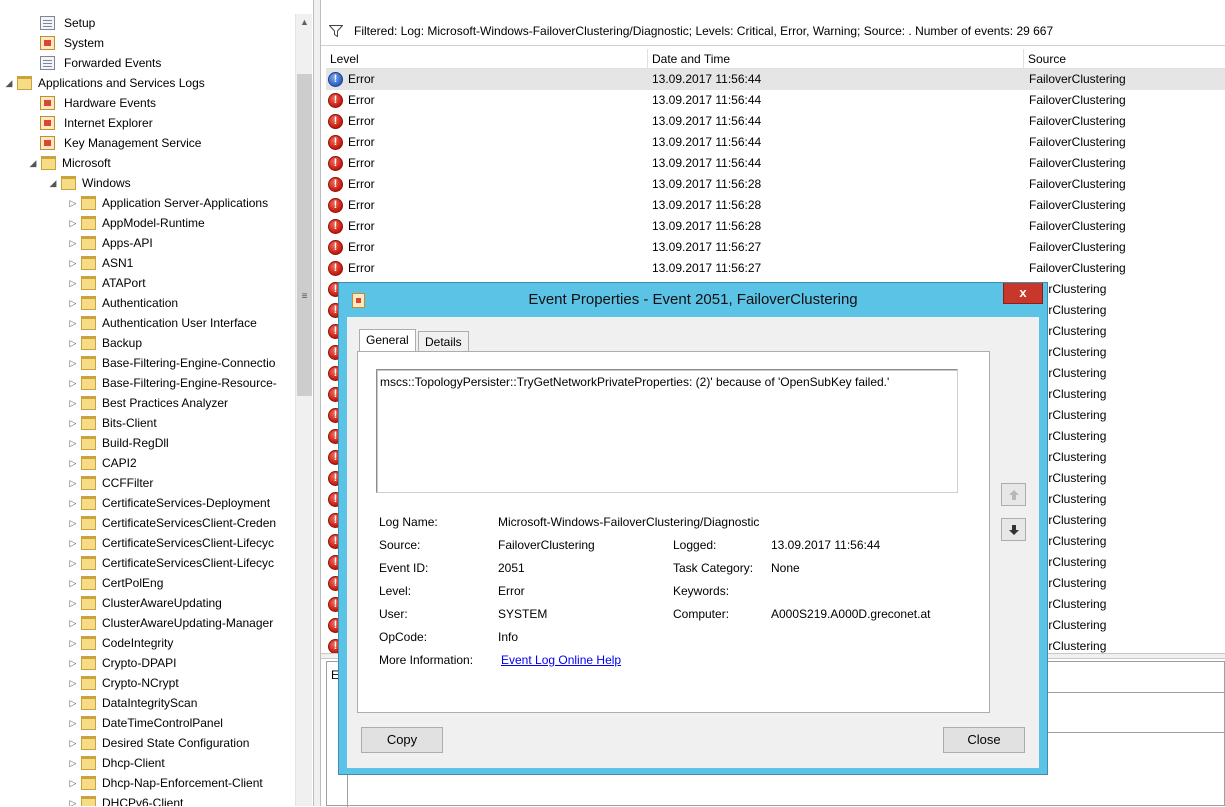 The image size is (1225, 807). What do you see at coordinates (511, 591) in the screenshot?
I see `level-value: Error` at bounding box center [511, 591].